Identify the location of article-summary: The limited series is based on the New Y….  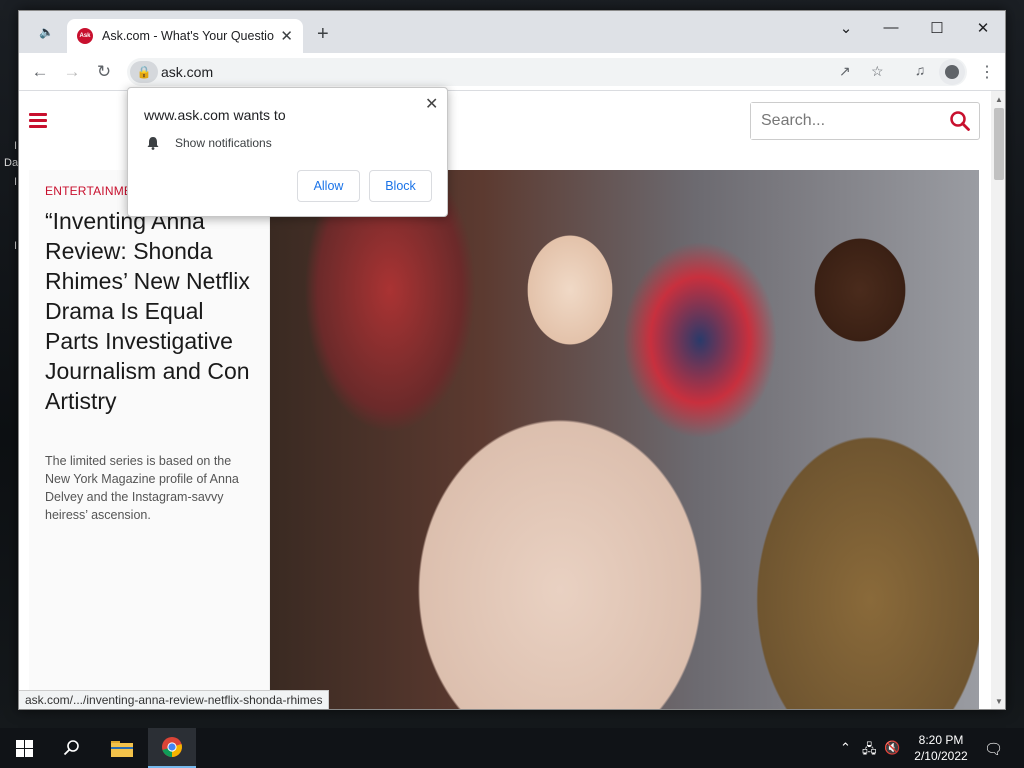
(142, 488).